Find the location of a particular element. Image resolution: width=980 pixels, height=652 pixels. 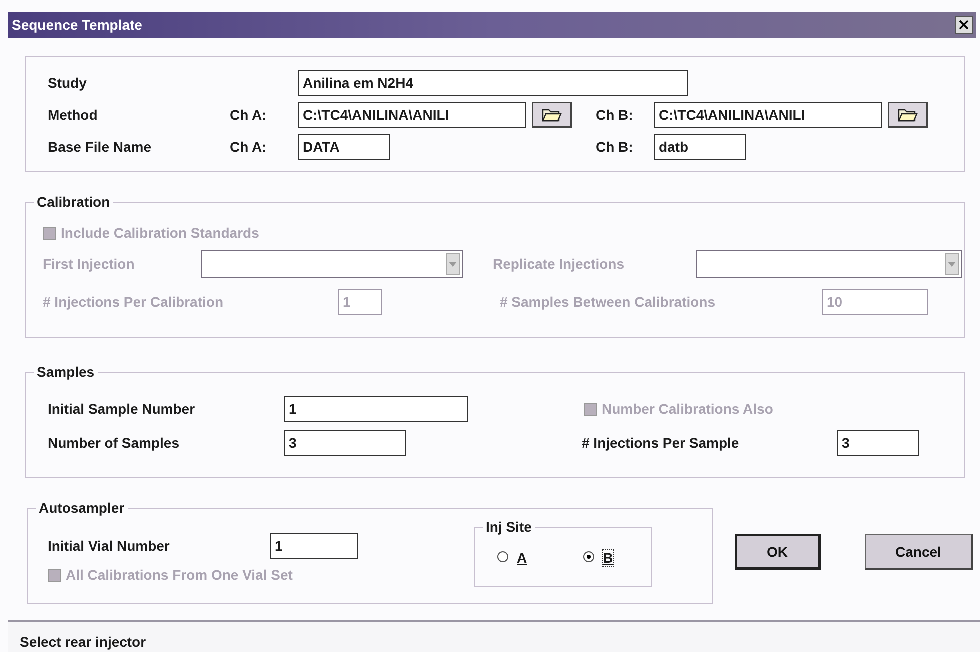

field-label: Include Calibration Standards is located at coordinates (160, 233).